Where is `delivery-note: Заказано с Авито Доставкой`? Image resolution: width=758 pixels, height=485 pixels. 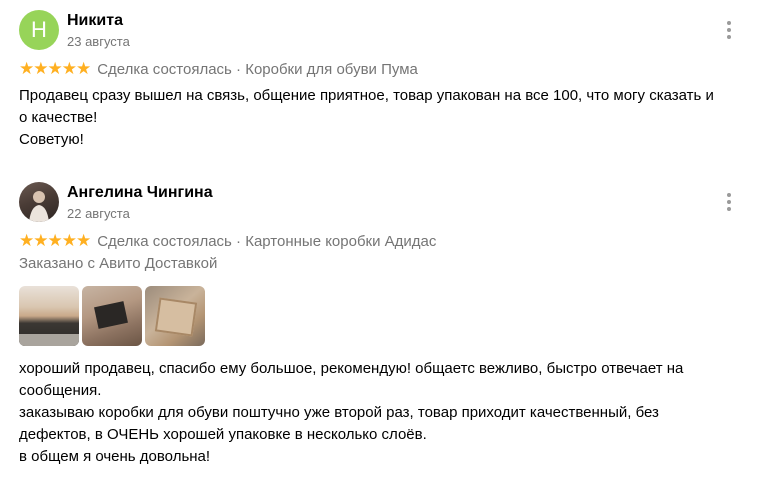 delivery-note: Заказано с Авито Доставкой is located at coordinates (118, 263).